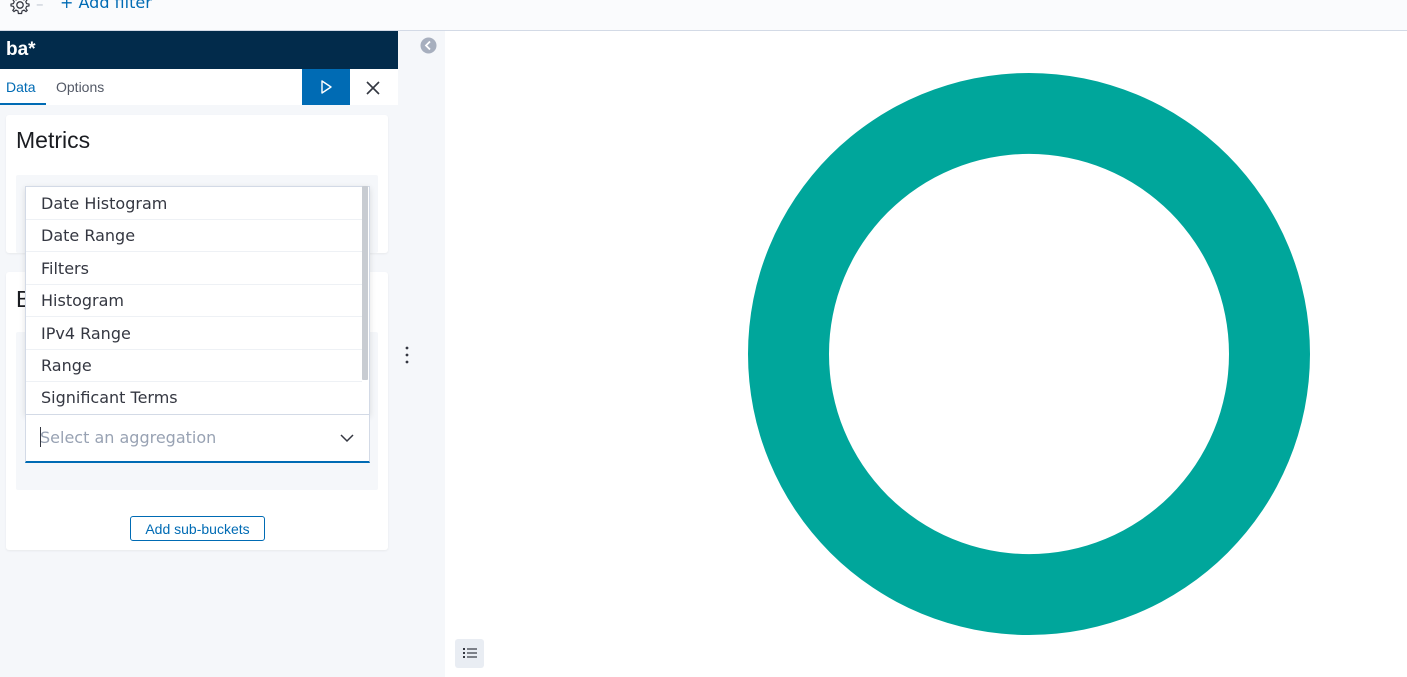 This screenshot has width=1407, height=677. Describe the element at coordinates (21, 87) in the screenshot. I see `tab-data: Data` at that location.